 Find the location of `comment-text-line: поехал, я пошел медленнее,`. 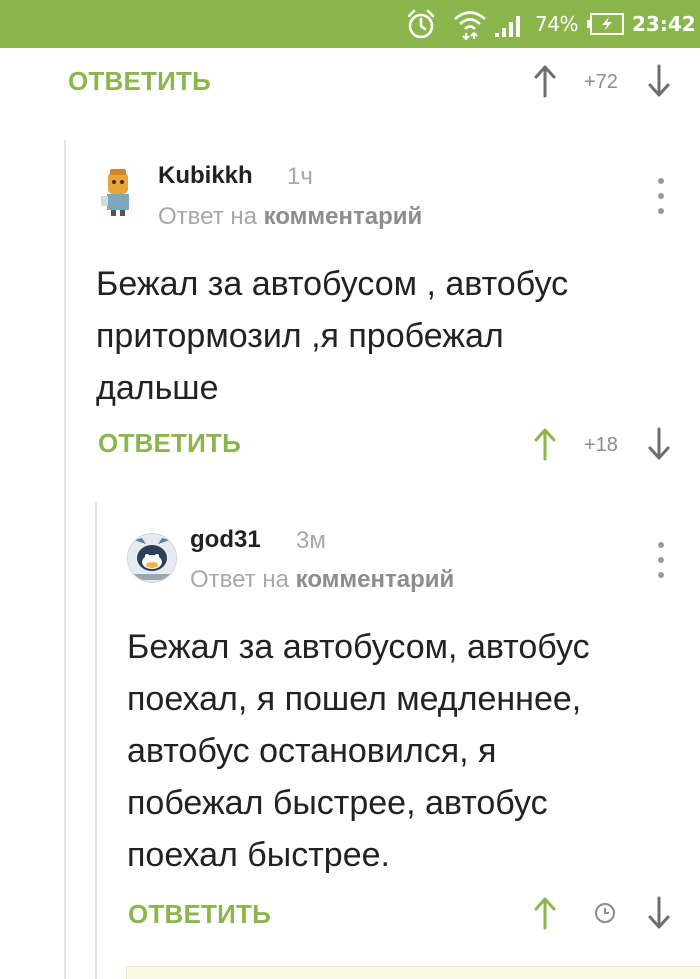

comment-text-line: поехал, я пошел медленнее, is located at coordinates (354, 699).